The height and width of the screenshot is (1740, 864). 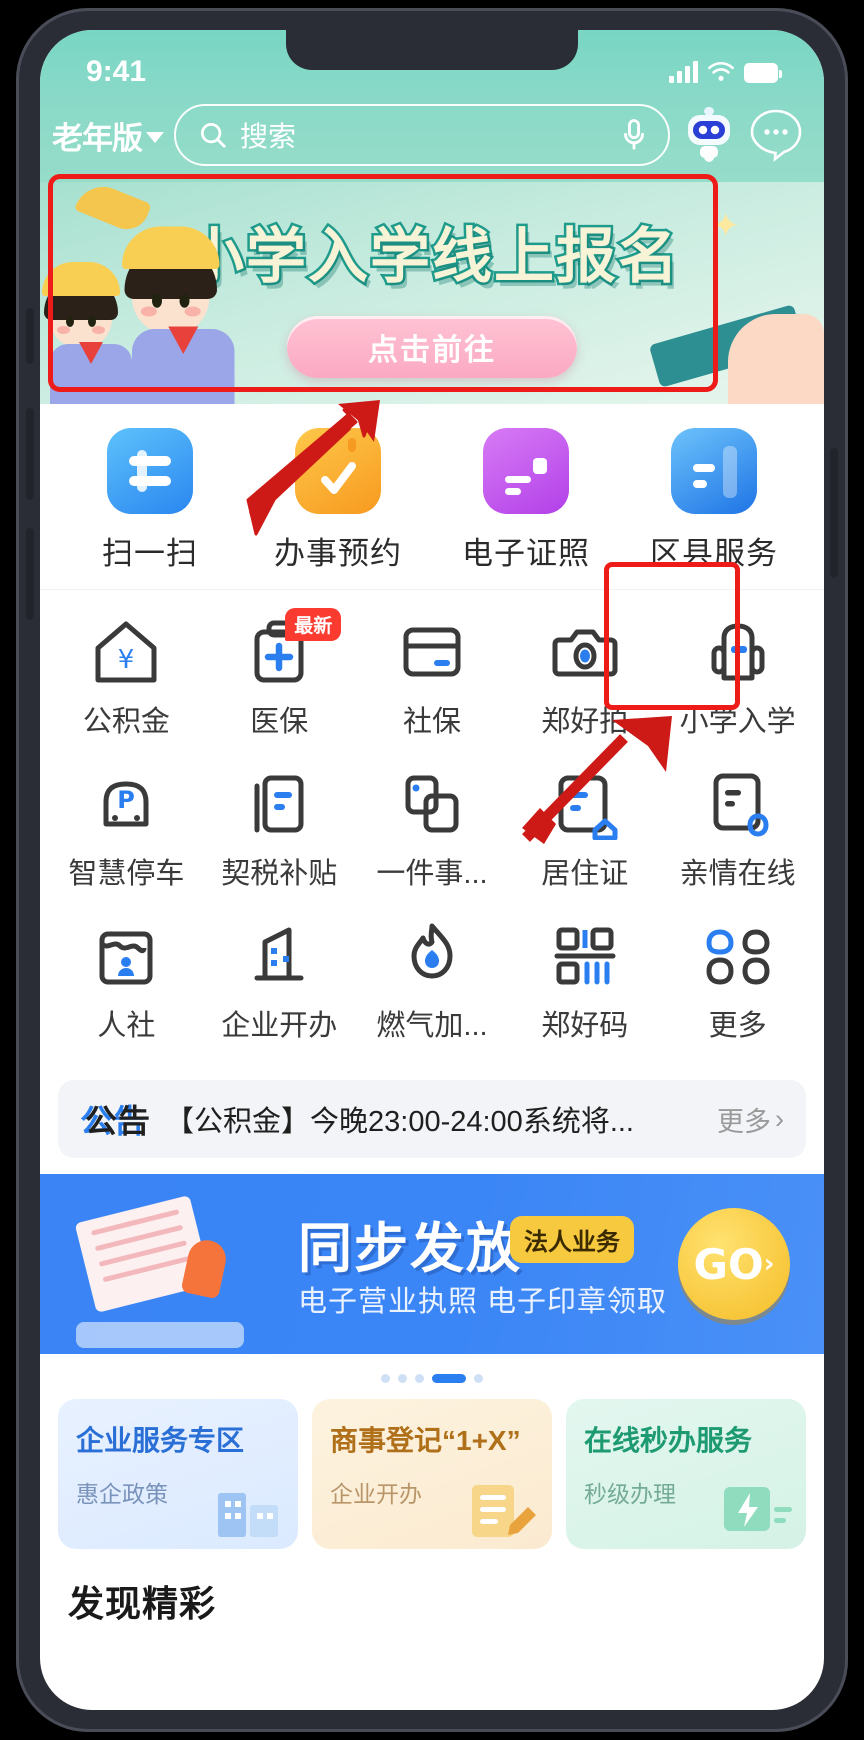 What do you see at coordinates (432, 293) in the screenshot?
I see `hero-banner: ✦ 小学入学线上报名 点击前往` at bounding box center [432, 293].